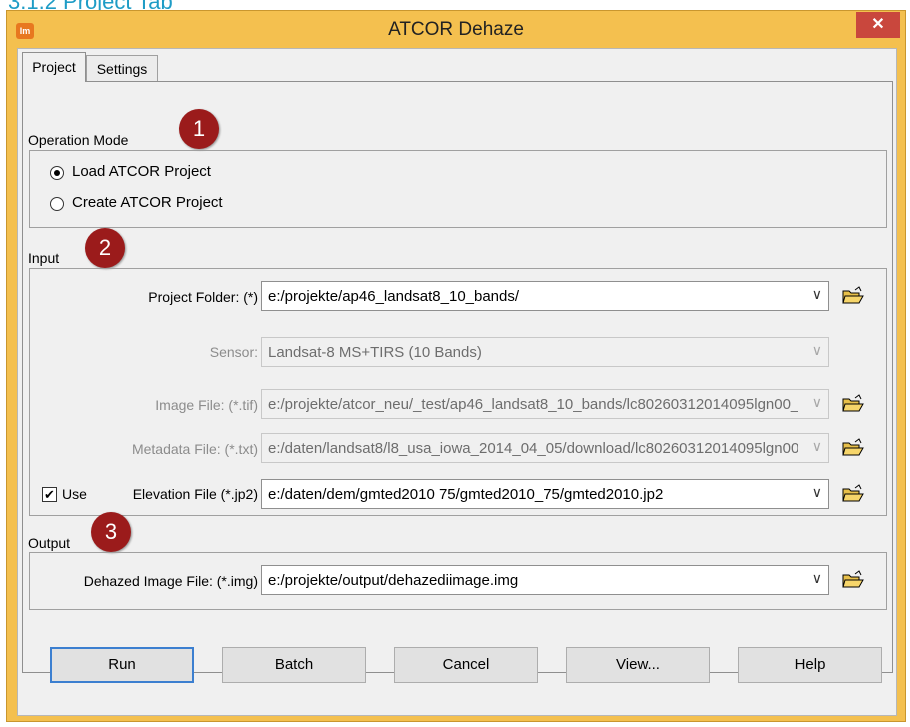 The width and height of the screenshot is (910, 727). Describe the element at coordinates (111, 532) in the screenshot. I see `marker-3: 3` at that location.